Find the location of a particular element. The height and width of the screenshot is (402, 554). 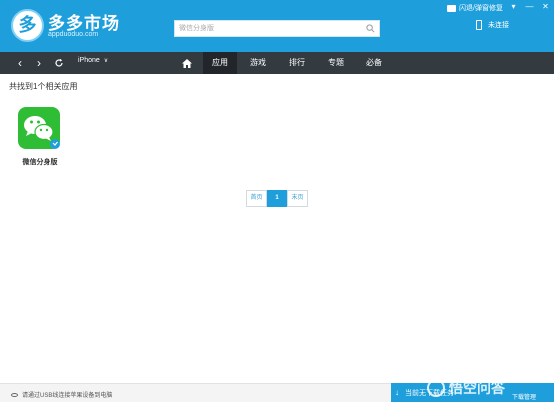

tab-games: 游戏 is located at coordinates (258, 63).